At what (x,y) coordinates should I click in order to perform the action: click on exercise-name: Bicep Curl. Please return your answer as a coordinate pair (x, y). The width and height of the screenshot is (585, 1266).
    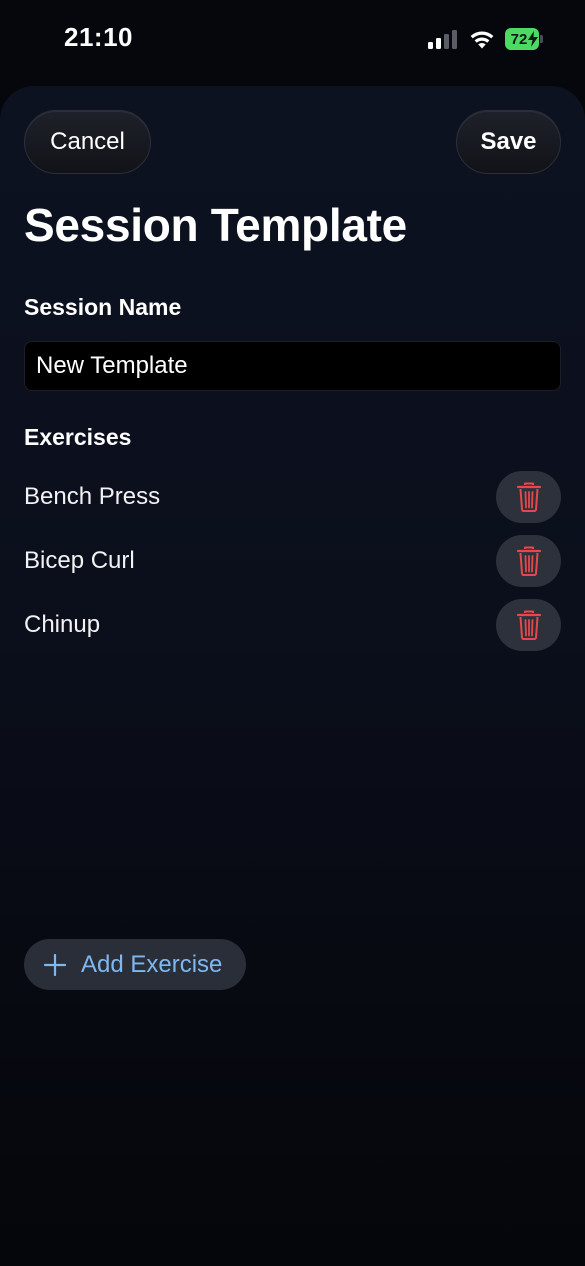
    Looking at the image, I should click on (79, 560).